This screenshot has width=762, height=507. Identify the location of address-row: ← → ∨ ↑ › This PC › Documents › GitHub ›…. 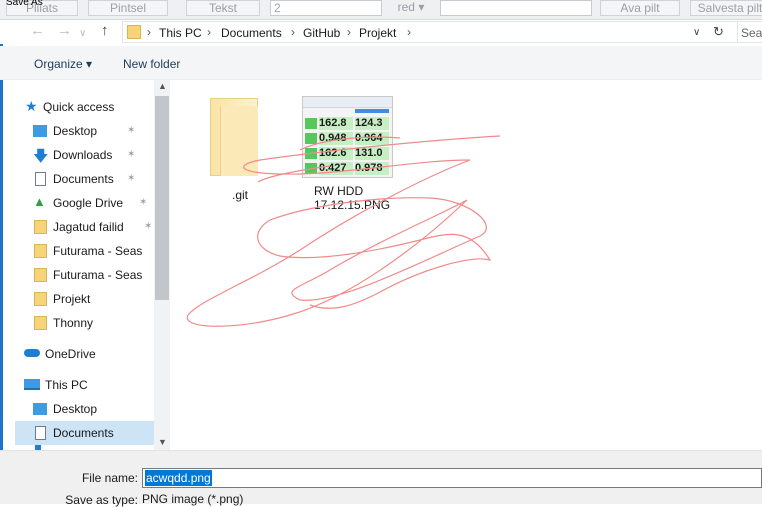
(381, 32).